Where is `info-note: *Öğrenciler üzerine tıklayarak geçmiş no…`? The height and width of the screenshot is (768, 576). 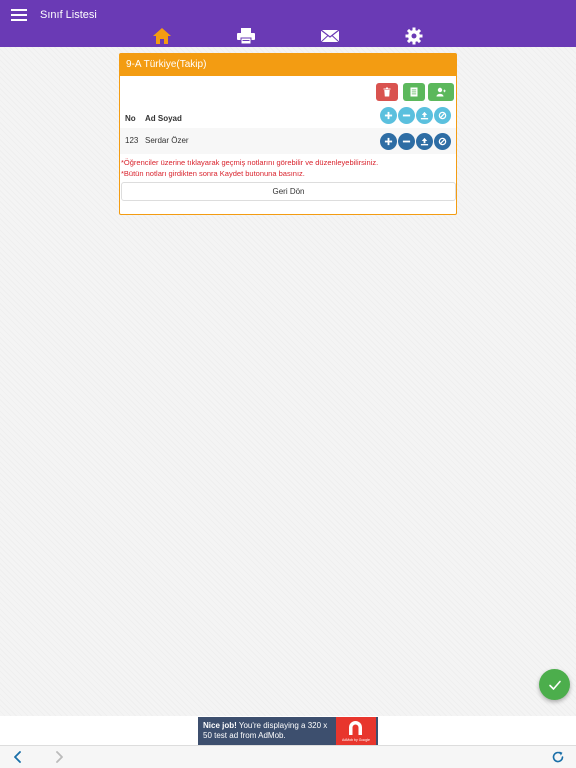 info-note: *Öğrenciler üzerine tıklayarak geçmiş no… is located at coordinates (250, 162).